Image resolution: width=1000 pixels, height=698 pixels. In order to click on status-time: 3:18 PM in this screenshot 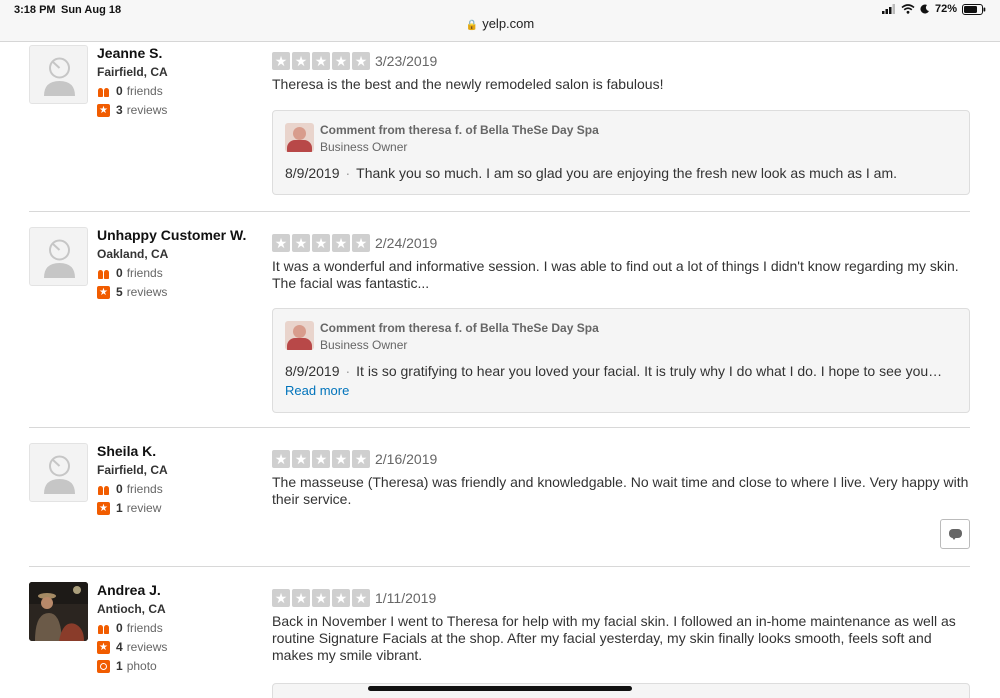, I will do `click(35, 10)`.